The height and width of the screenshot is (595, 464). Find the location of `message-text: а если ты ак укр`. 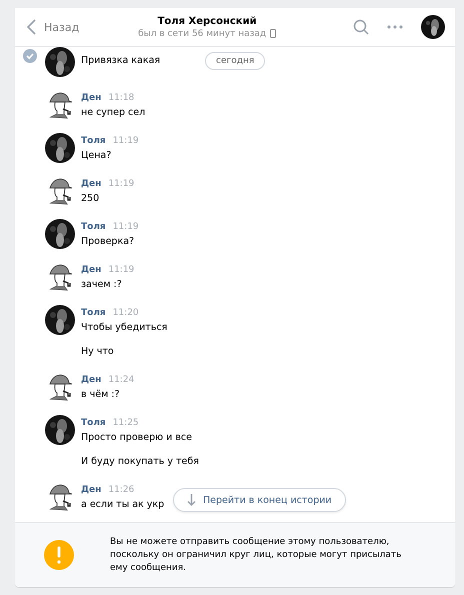

message-text: а если ты ак укр is located at coordinates (122, 505).